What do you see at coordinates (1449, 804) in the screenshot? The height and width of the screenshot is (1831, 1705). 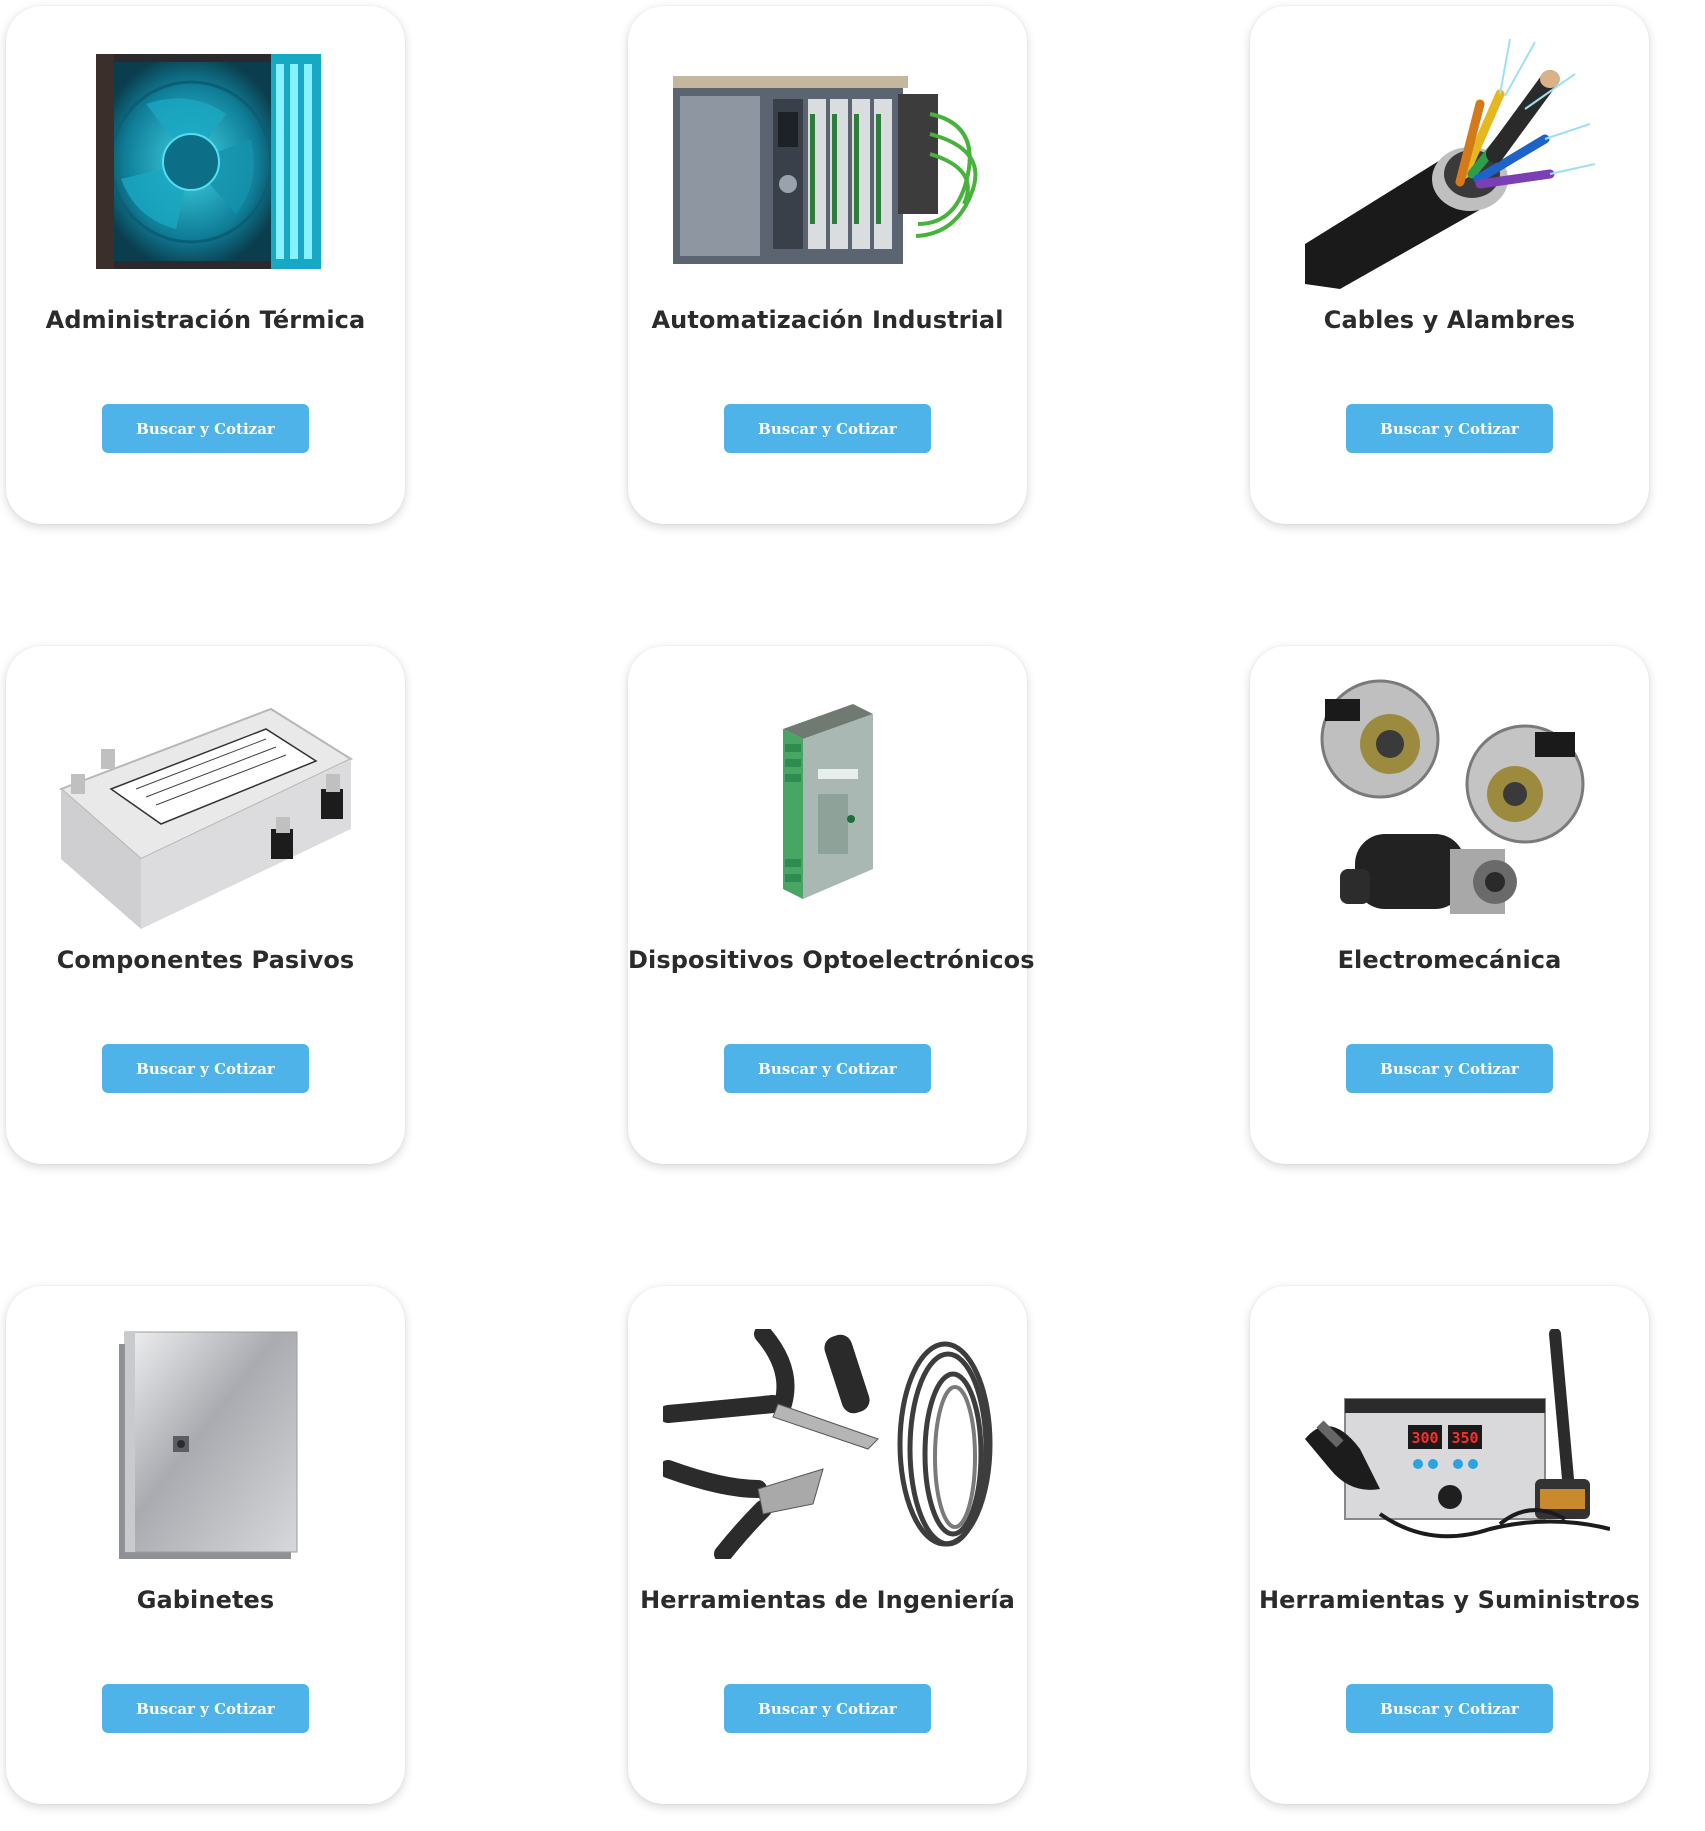 I see `alternator-starter-icon` at bounding box center [1449, 804].